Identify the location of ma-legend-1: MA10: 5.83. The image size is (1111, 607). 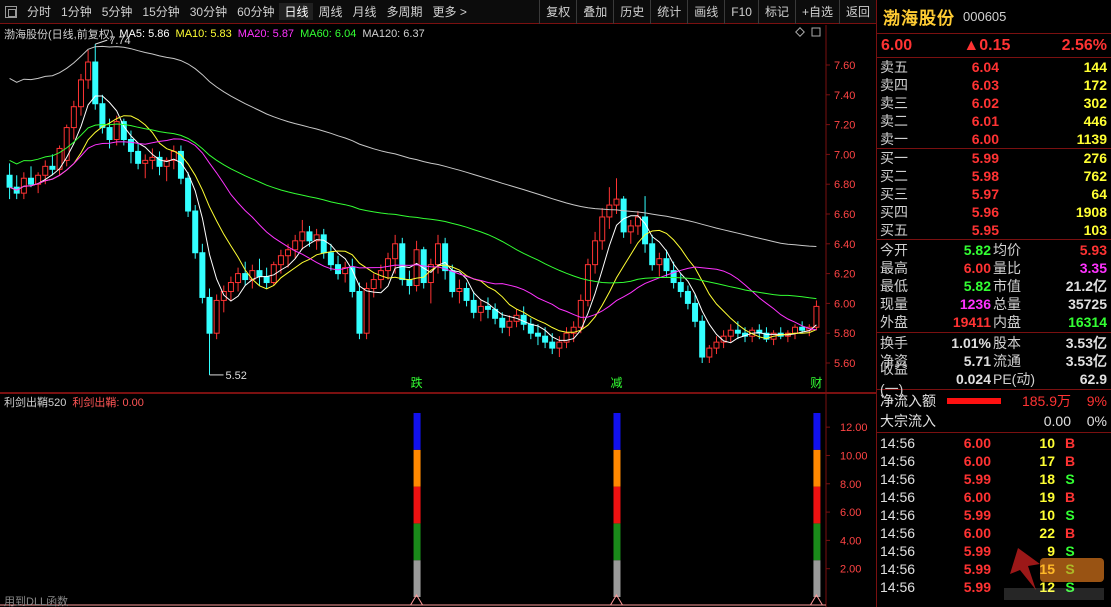
(203, 34).